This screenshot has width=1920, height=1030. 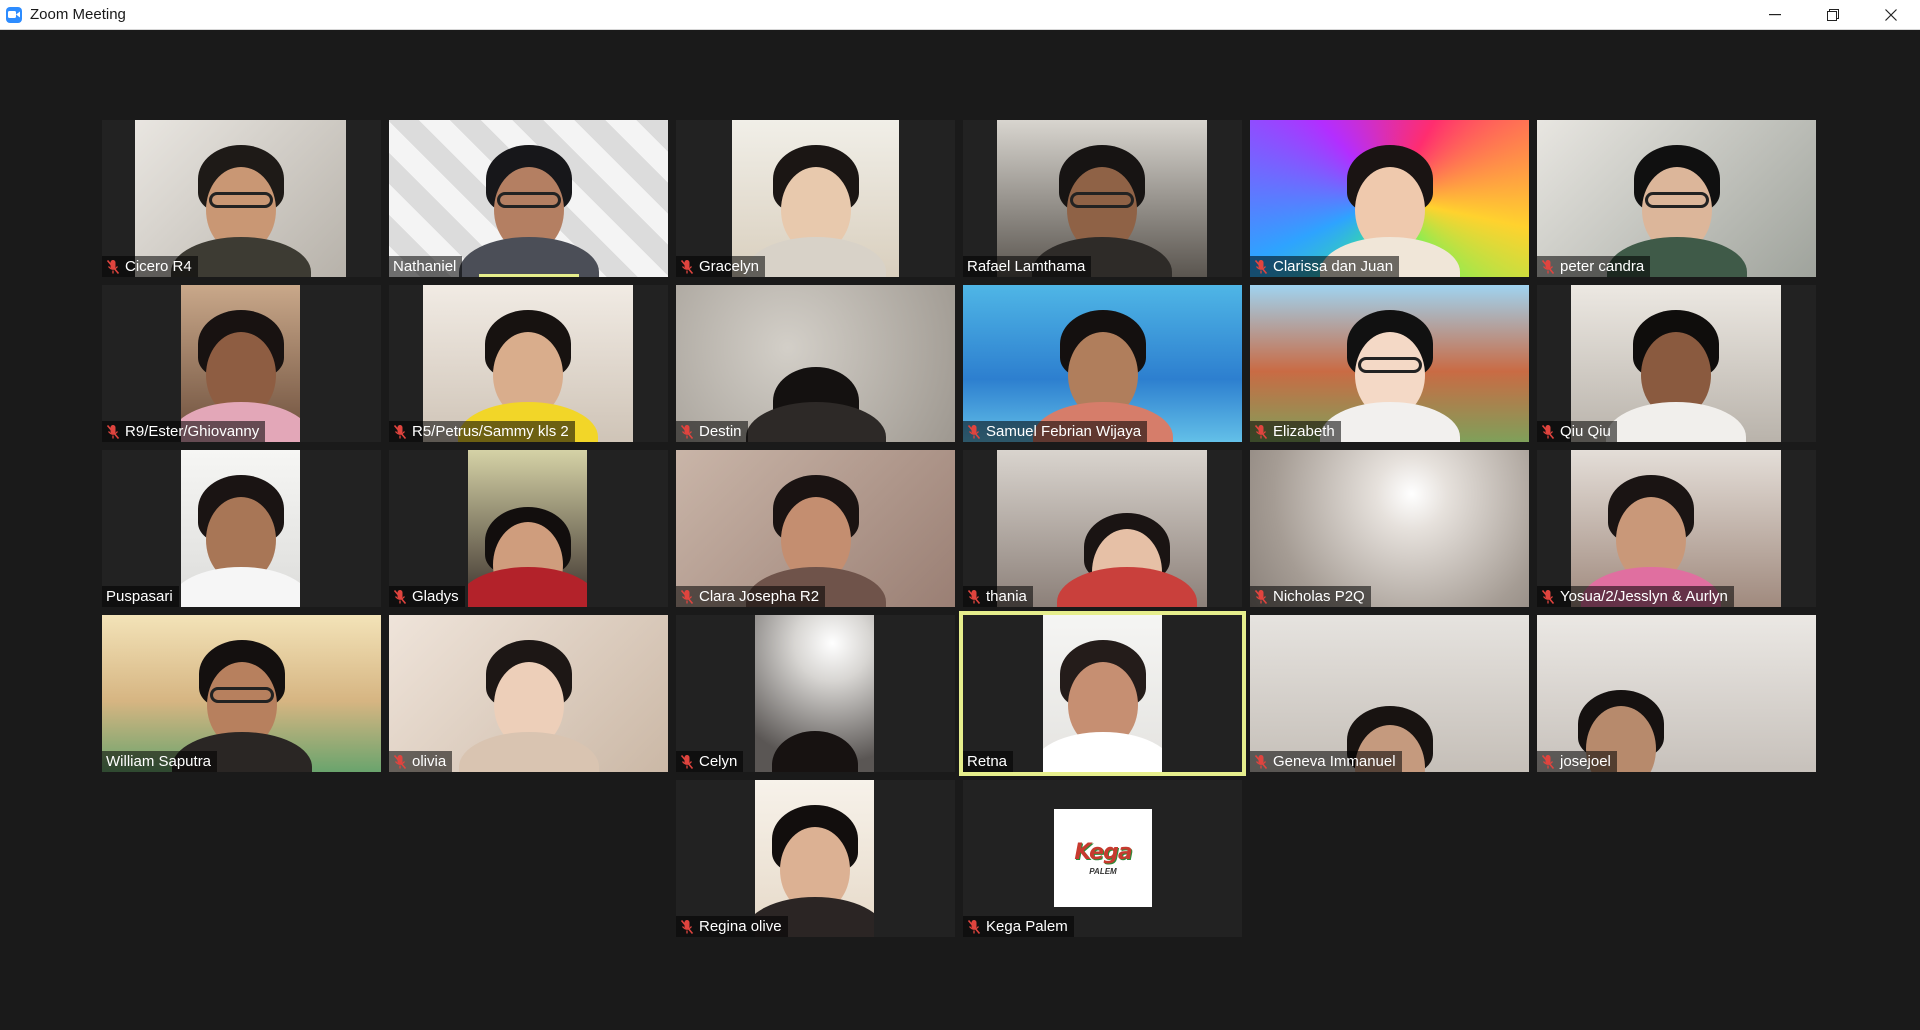 What do you see at coordinates (1027, 266) in the screenshot?
I see `participant-name-tag: Rafael Lamthama` at bounding box center [1027, 266].